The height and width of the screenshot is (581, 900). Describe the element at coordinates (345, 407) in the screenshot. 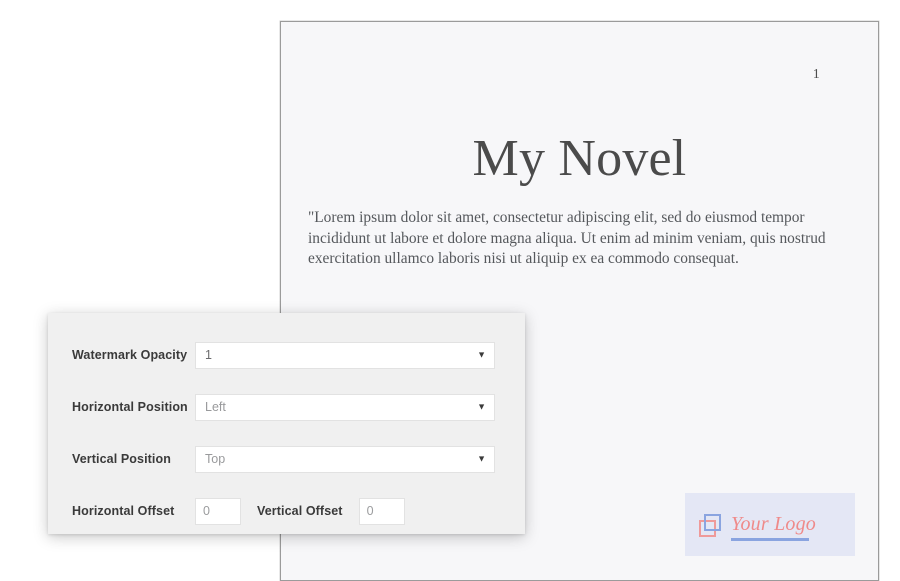

I see `select-horizontal-position: Left ▼` at that location.